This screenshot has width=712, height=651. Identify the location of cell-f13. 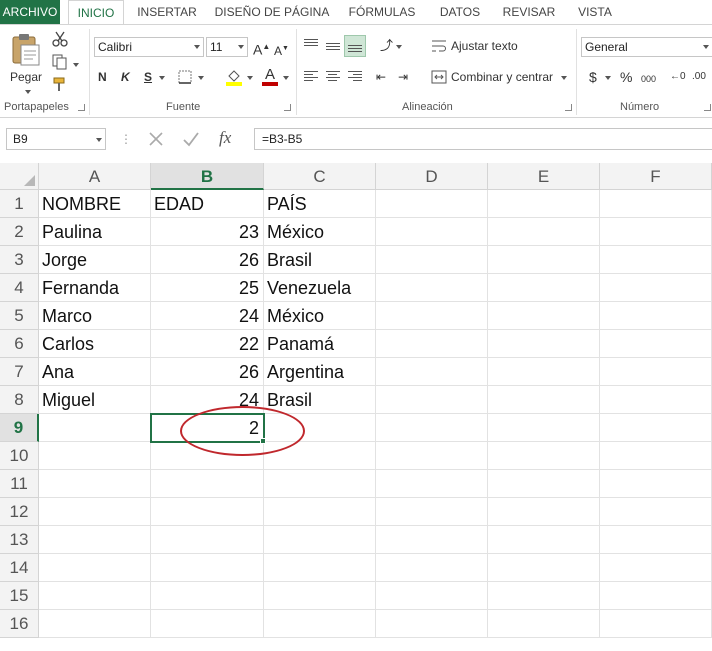
(656, 540).